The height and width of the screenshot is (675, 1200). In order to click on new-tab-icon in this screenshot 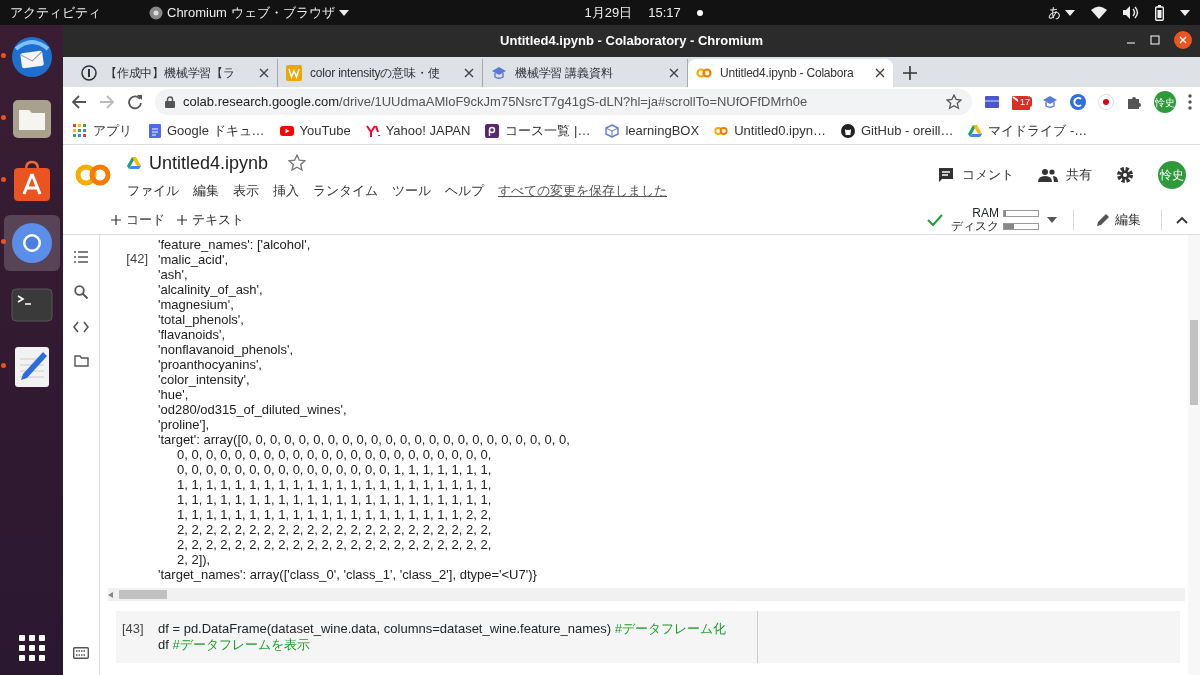, I will do `click(910, 73)`.